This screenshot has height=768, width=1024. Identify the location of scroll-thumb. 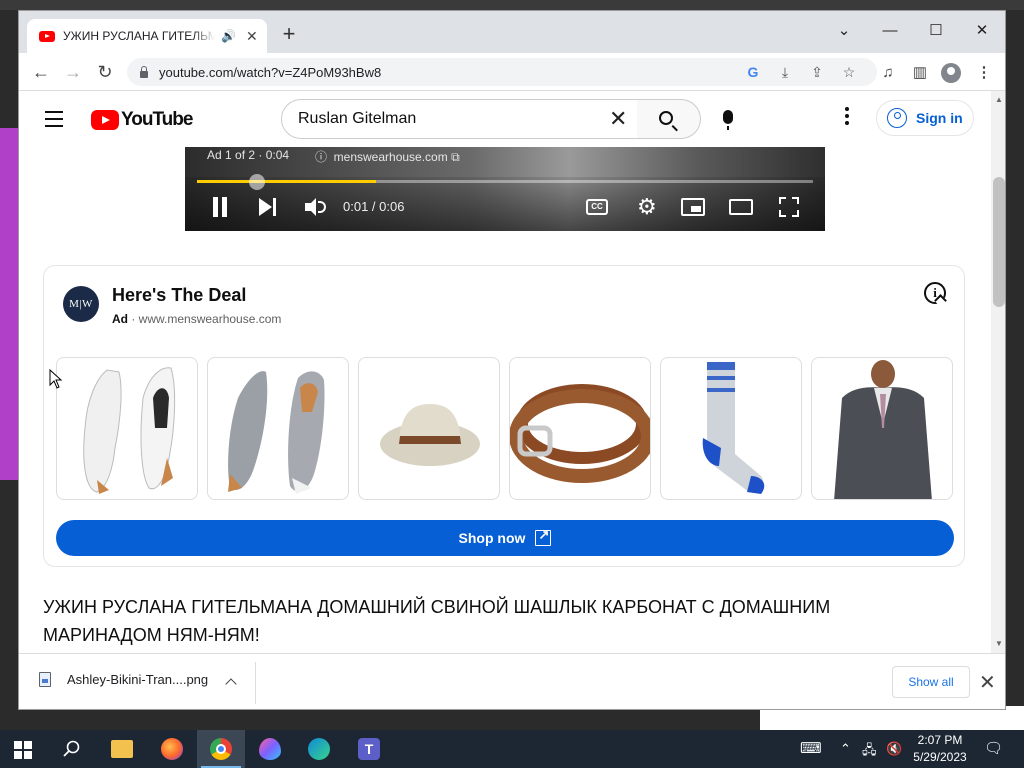
(999, 242).